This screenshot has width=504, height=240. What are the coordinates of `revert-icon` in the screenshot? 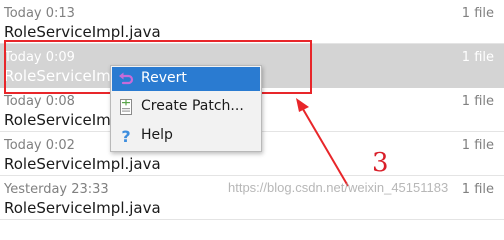 It's located at (126, 79).